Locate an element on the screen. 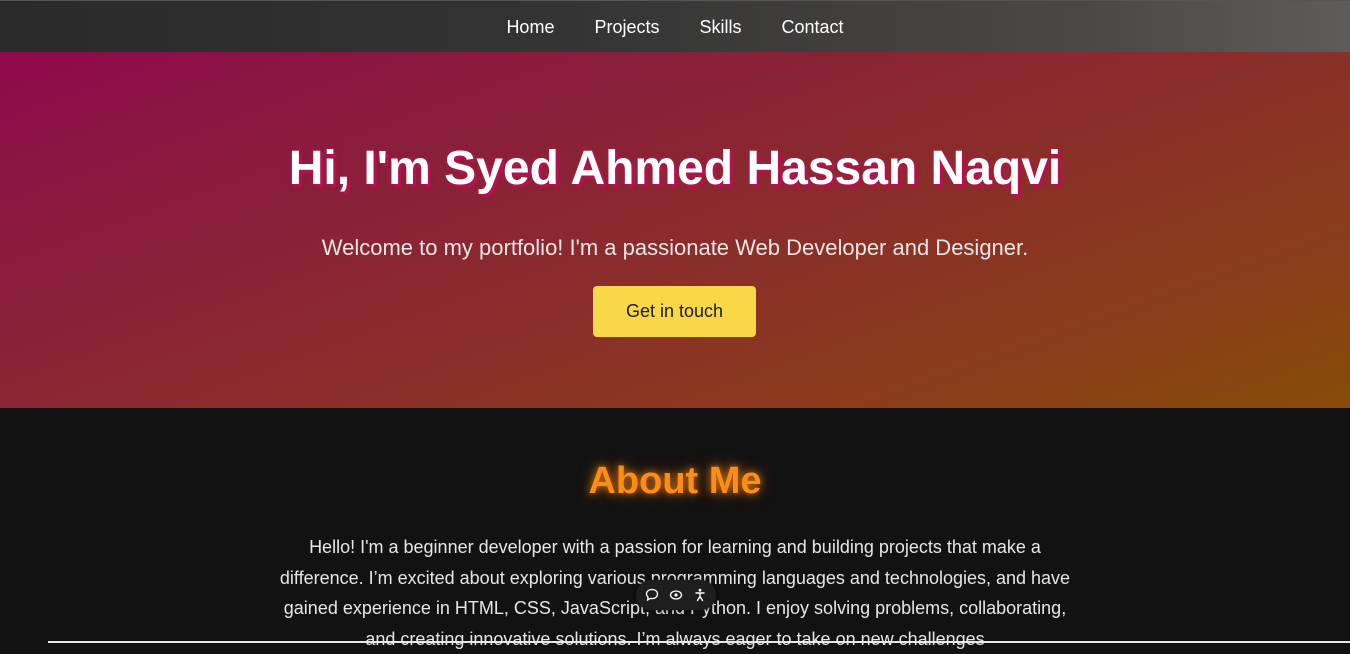 The height and width of the screenshot is (654, 1350). accessibility-icon is located at coordinates (700, 595).